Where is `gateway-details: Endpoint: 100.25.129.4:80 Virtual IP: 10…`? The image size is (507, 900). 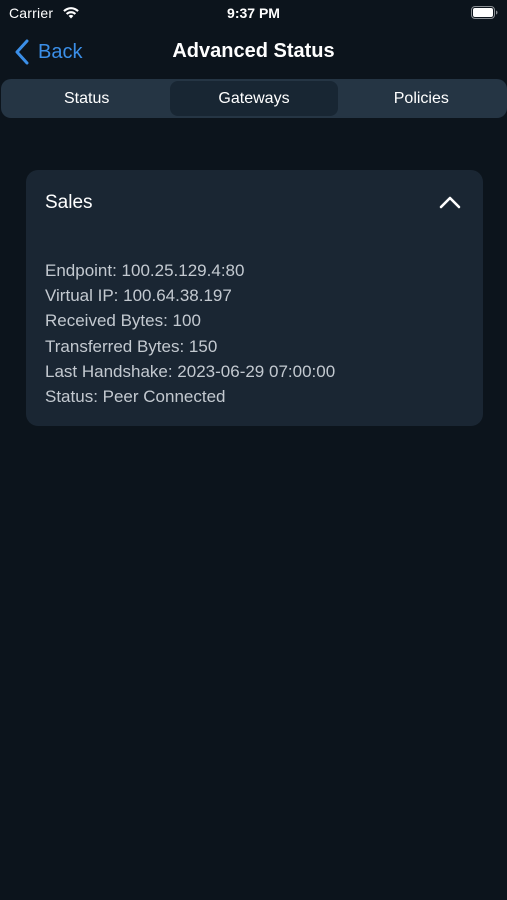 gateway-details: Endpoint: 100.25.129.4:80 Virtual IP: 10… is located at coordinates (190, 333).